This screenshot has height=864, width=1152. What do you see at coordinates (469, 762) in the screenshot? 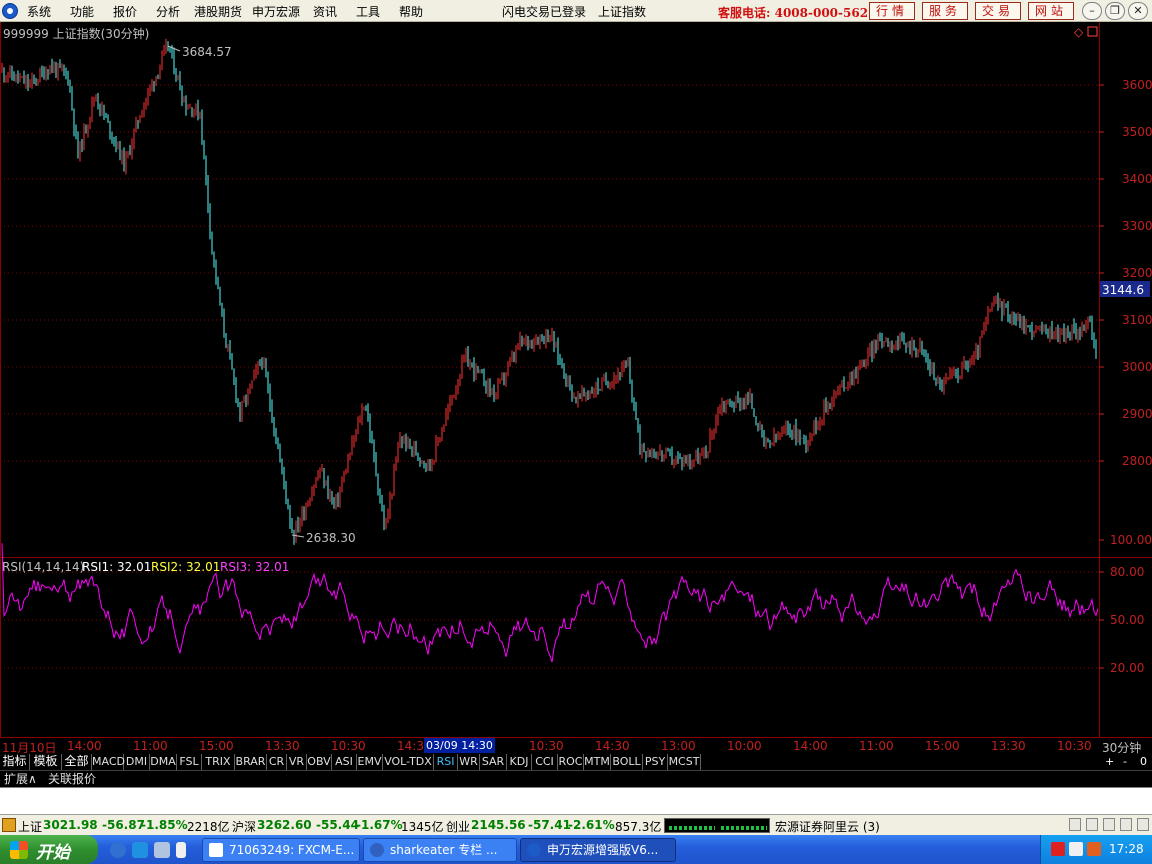
I see `tab-wr: WR` at bounding box center [469, 762].